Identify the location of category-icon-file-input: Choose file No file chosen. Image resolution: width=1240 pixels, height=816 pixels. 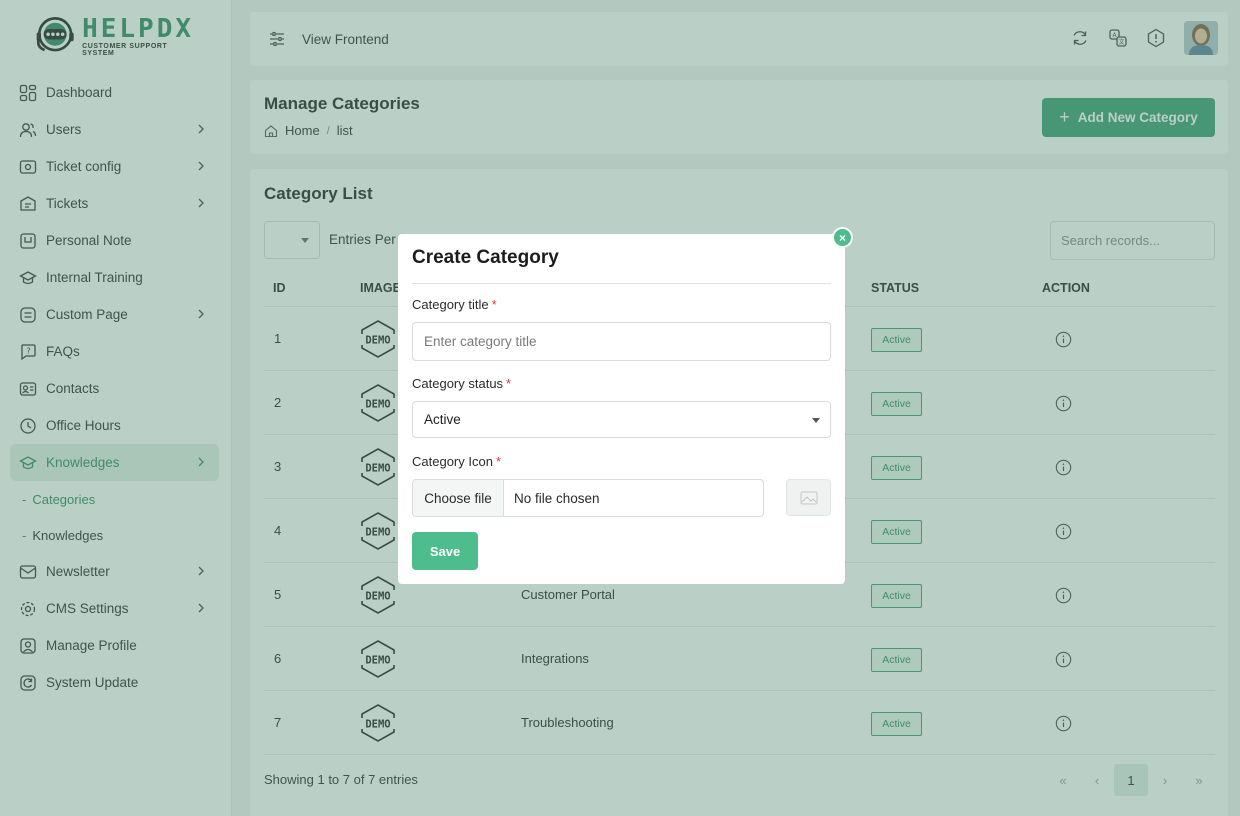
(588, 498).